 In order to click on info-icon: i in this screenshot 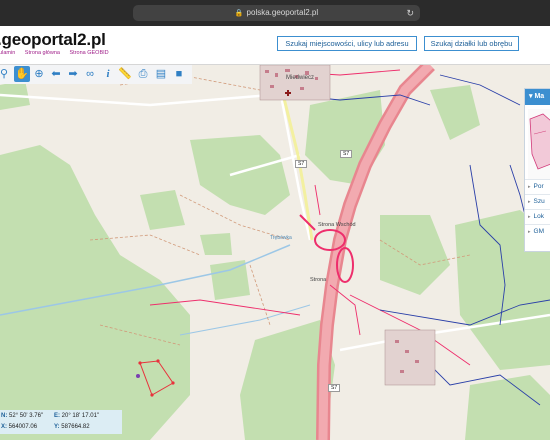, I will do `click(108, 74)`.